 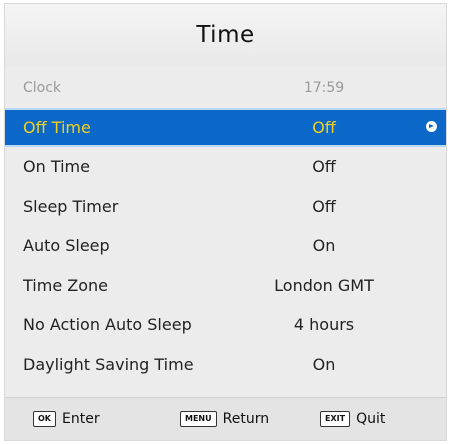 I want to click on menu-key-icon: MENU, so click(x=198, y=419).